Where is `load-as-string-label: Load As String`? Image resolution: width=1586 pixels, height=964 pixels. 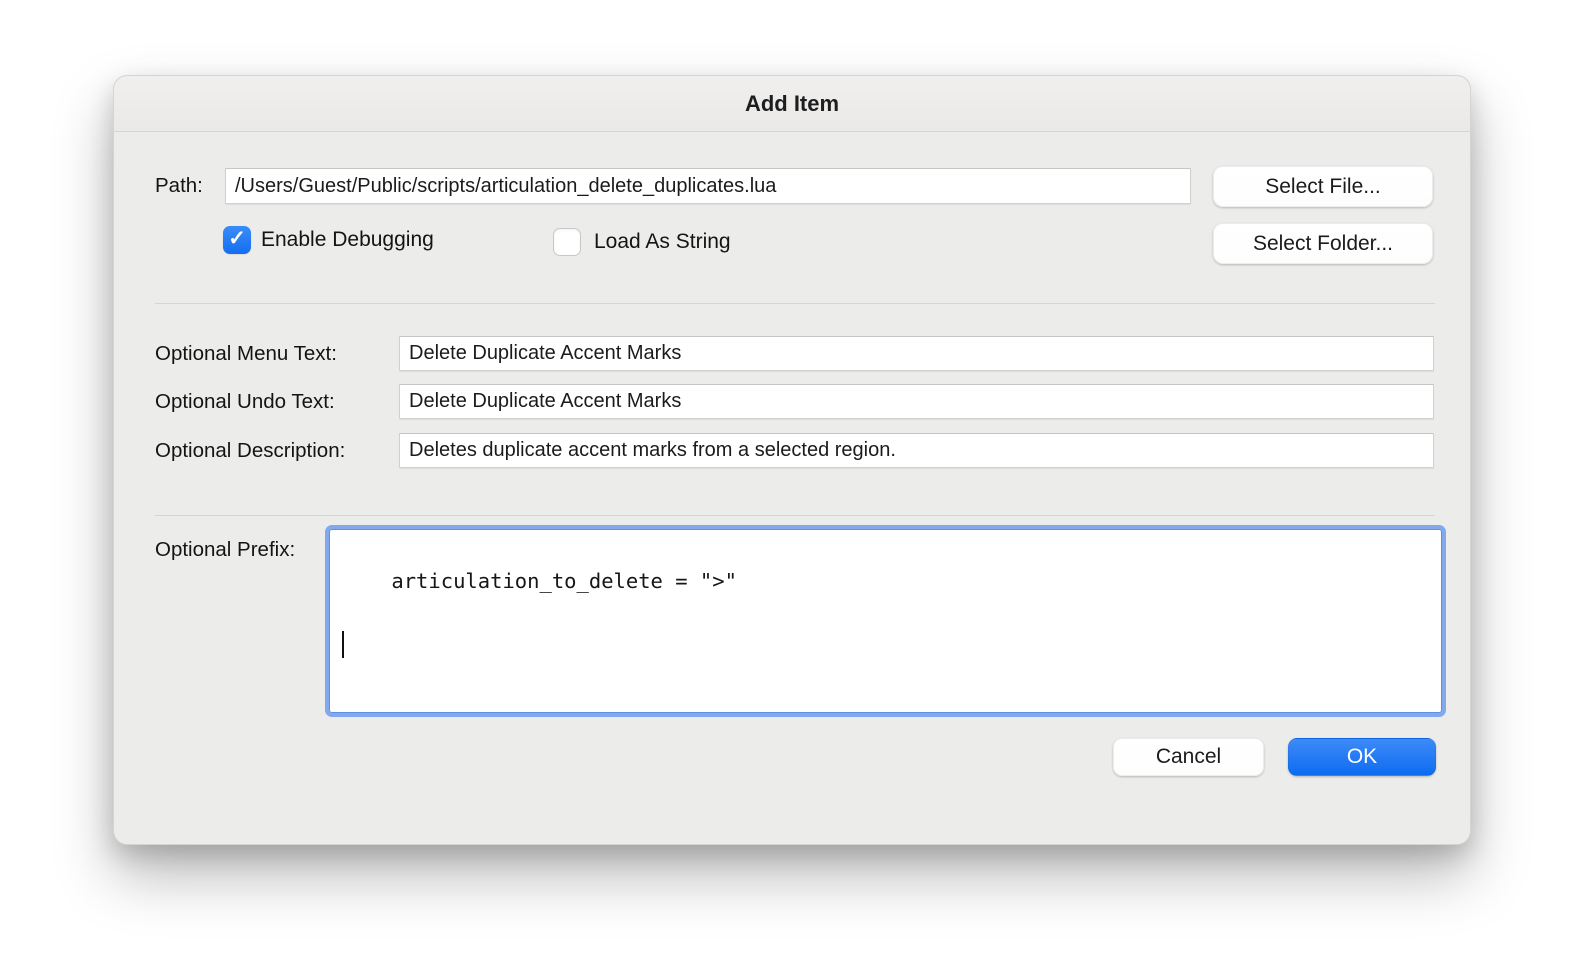 load-as-string-label: Load As String is located at coordinates (662, 241).